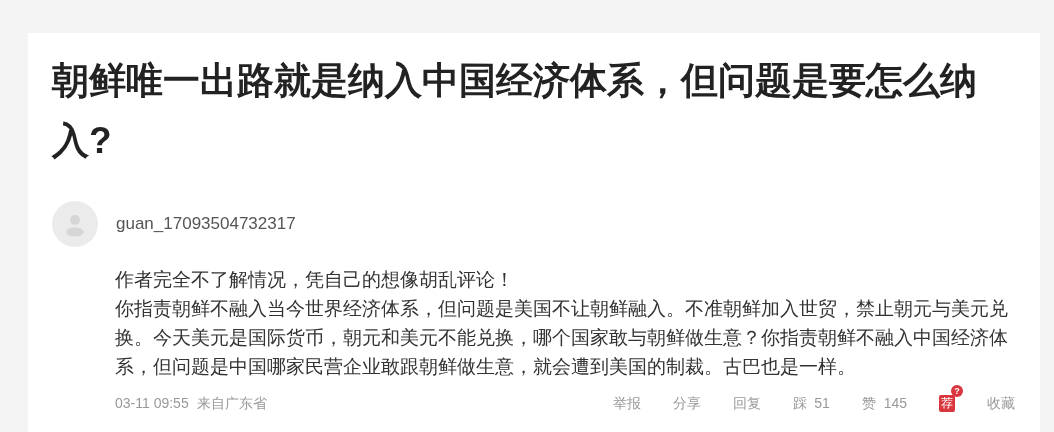  Describe the element at coordinates (947, 403) in the screenshot. I see `recommend-badge: 荐` at that location.